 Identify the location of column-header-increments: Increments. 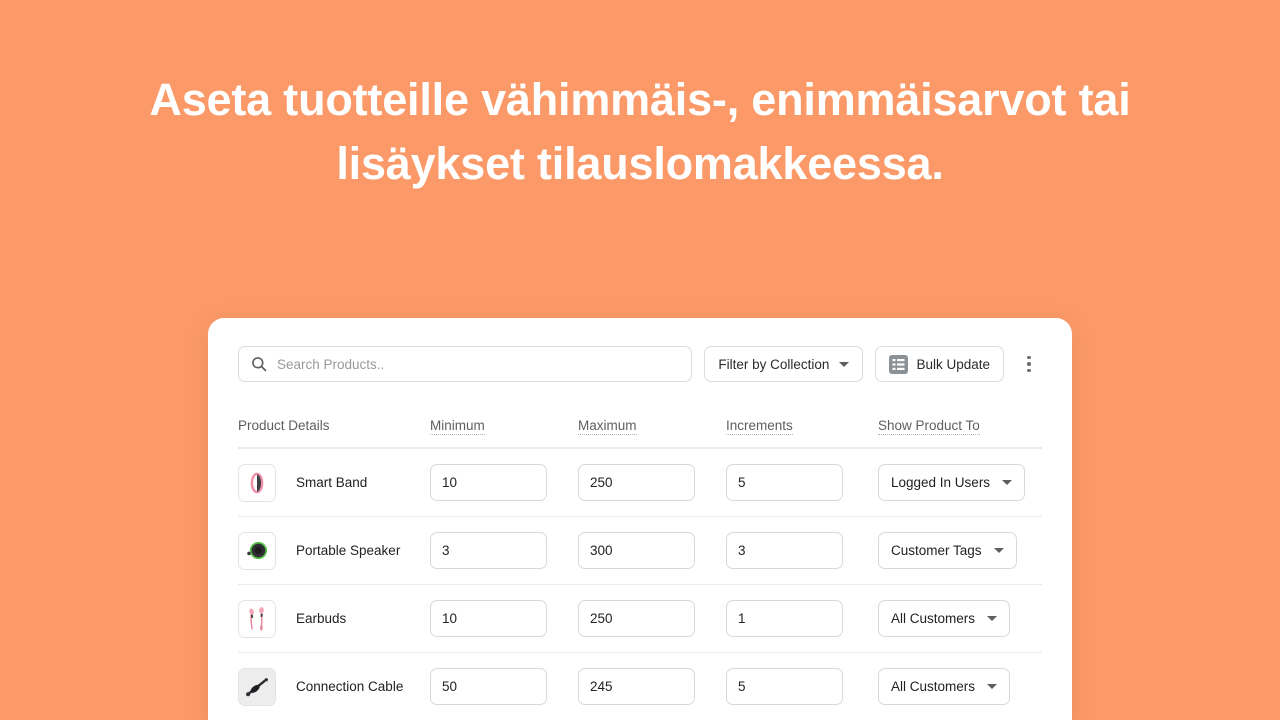
(759, 426).